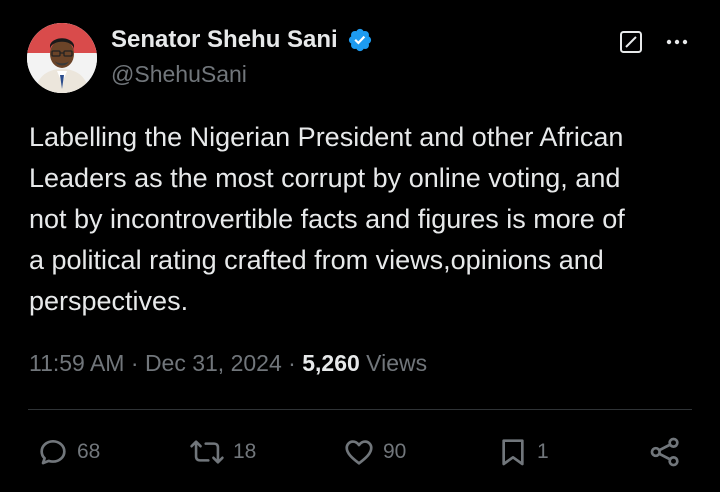 This screenshot has width=720, height=492. What do you see at coordinates (207, 452) in the screenshot?
I see `repost-icon` at bounding box center [207, 452].